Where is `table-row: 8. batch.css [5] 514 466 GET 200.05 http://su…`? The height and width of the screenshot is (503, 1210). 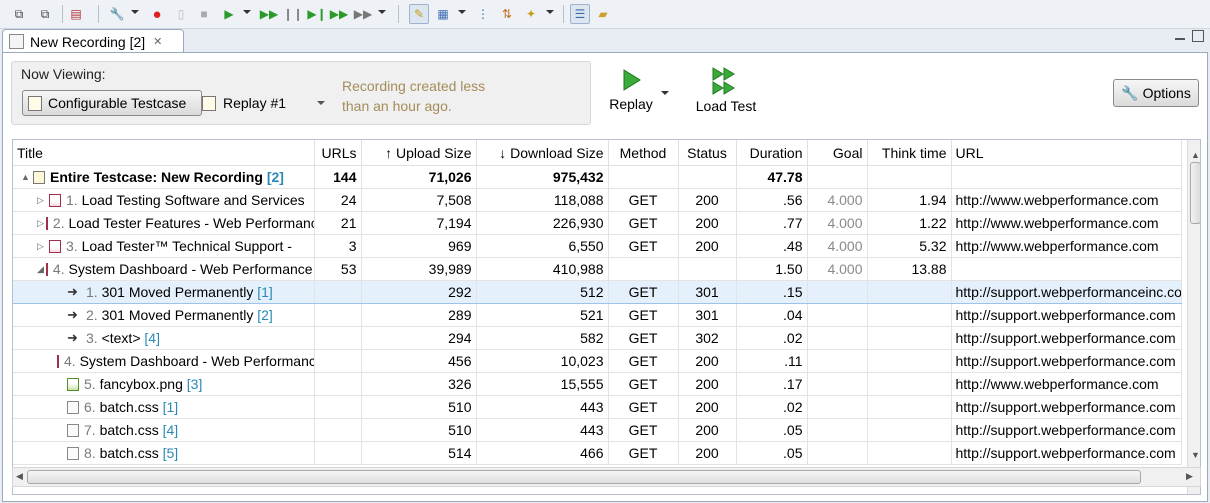
table-row: 8. batch.css [5] 514 466 GET 200.05 http://su… is located at coordinates (597, 453).